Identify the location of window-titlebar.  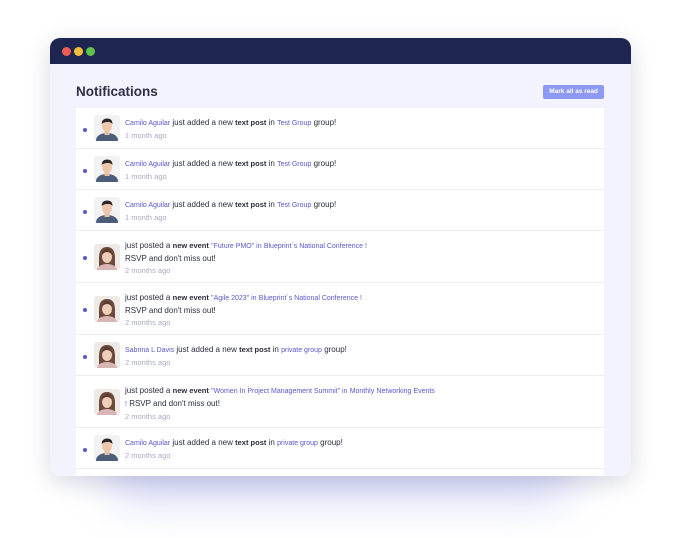
(340, 51).